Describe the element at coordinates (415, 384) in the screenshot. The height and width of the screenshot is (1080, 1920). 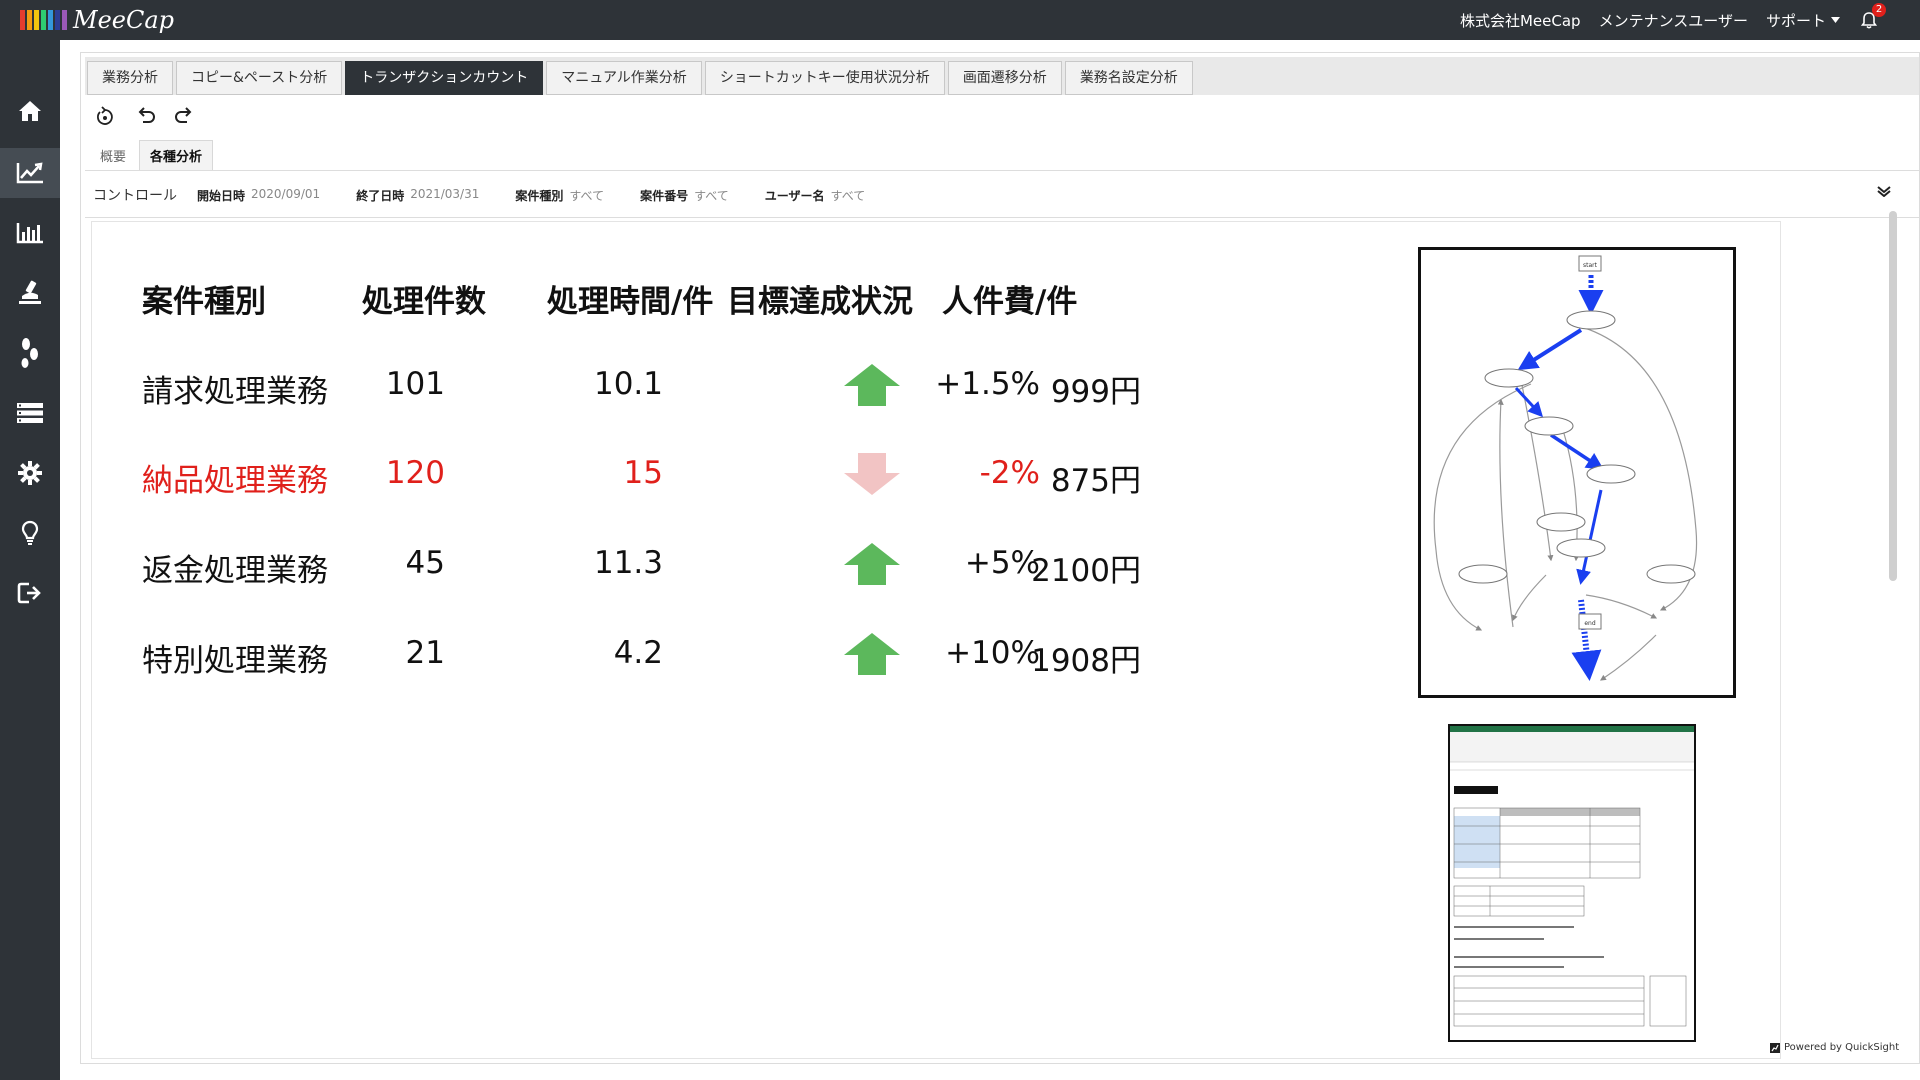
I see `count-cell: 101` at that location.